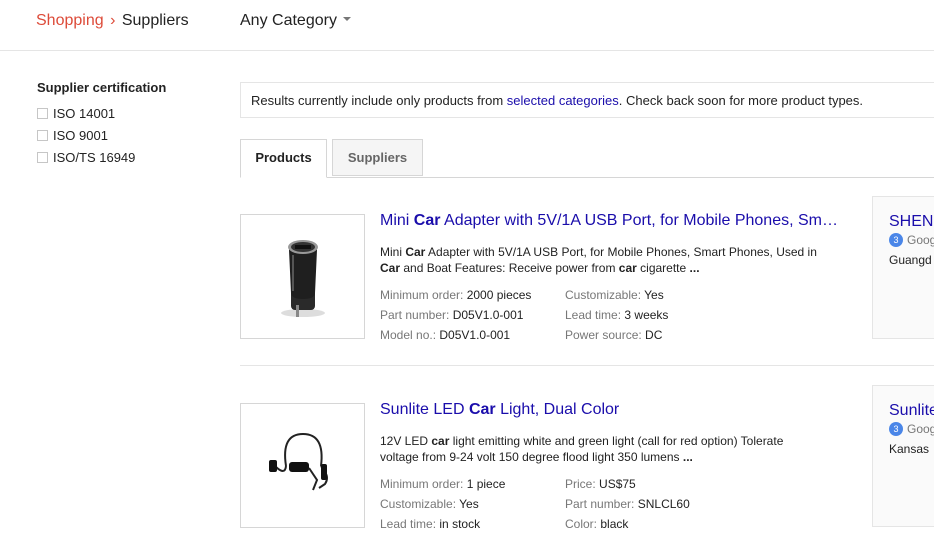 The width and height of the screenshot is (934, 542). What do you see at coordinates (94, 157) in the screenshot?
I see `filter-option-label: ISO/TS 16949` at bounding box center [94, 157].